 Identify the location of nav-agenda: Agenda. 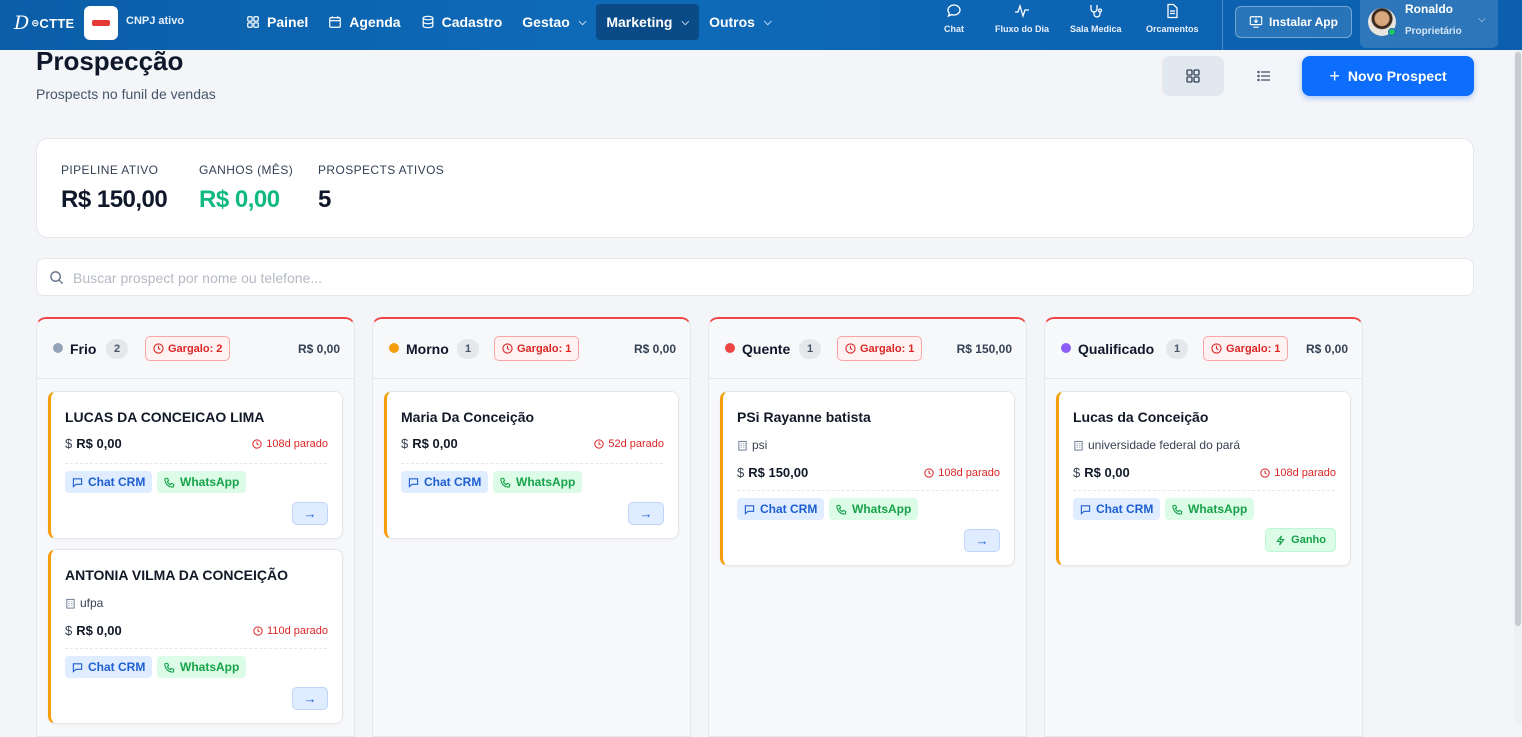
(364, 22).